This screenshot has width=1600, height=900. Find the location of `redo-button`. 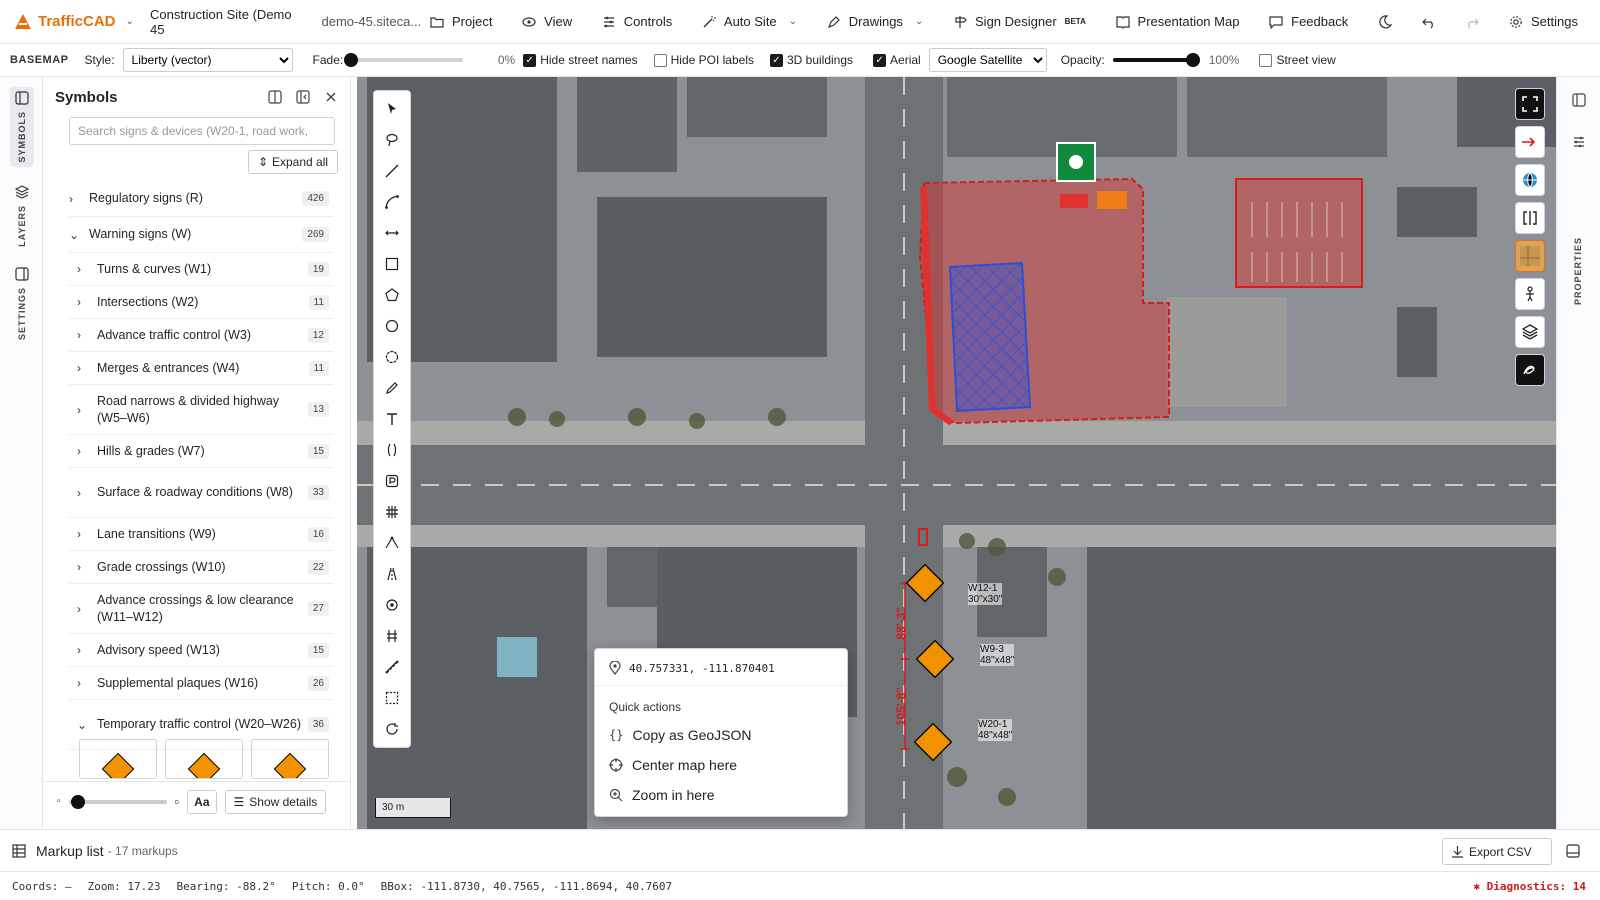

redo-button is located at coordinates (1472, 22).